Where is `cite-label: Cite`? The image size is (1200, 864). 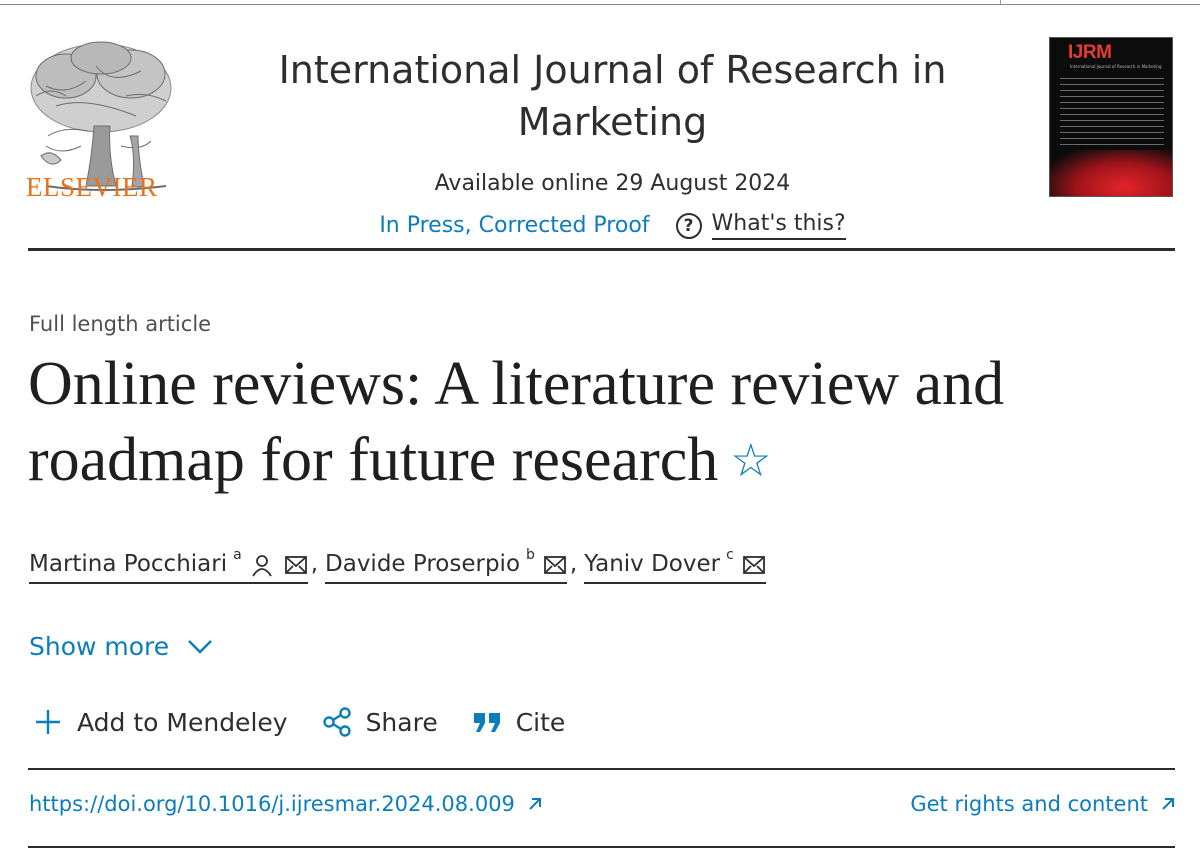
cite-label: Cite is located at coordinates (540, 722).